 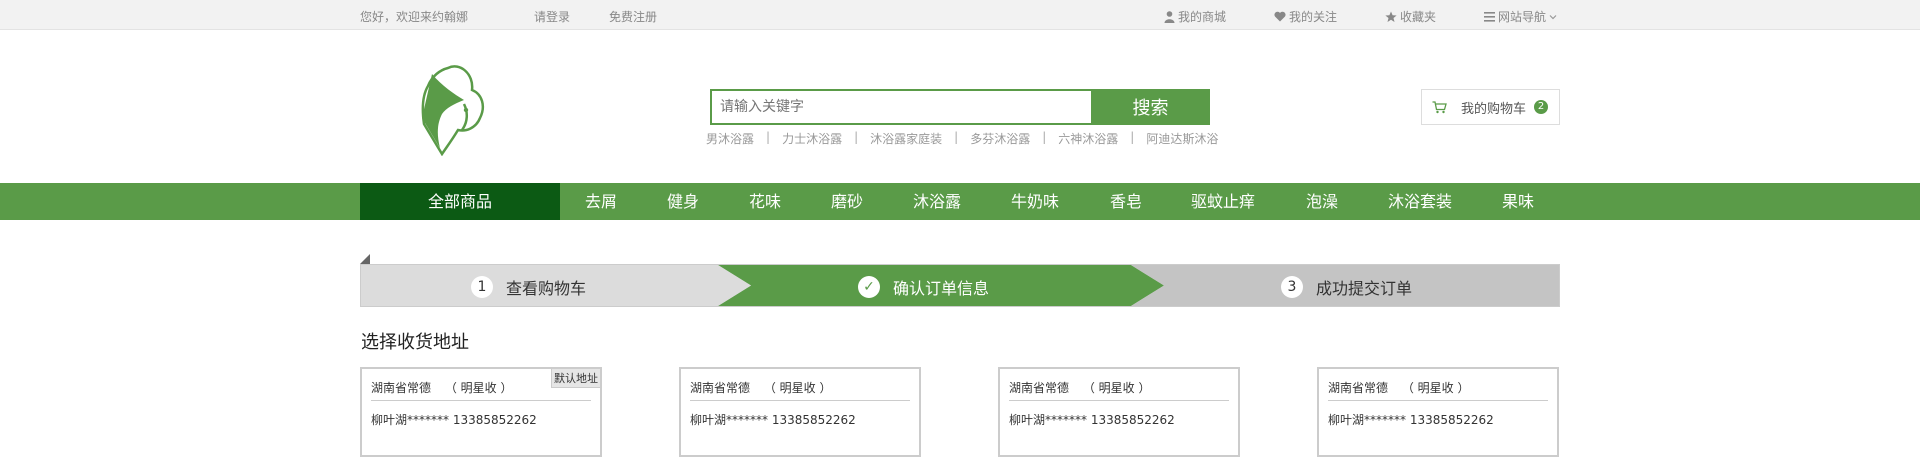 I want to click on order-steps: 1 查看购物车 ✓ 确认订单信息 3 成功提交订单, so click(x=960, y=285).